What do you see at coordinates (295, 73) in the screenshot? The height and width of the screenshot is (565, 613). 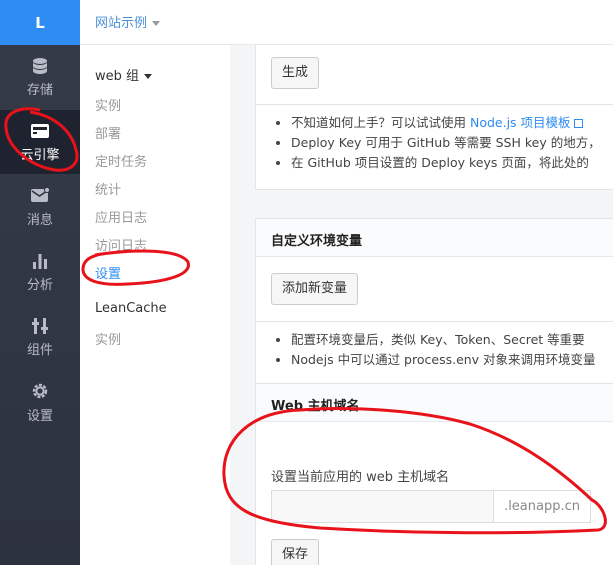 I see `generate-button: 生成` at bounding box center [295, 73].